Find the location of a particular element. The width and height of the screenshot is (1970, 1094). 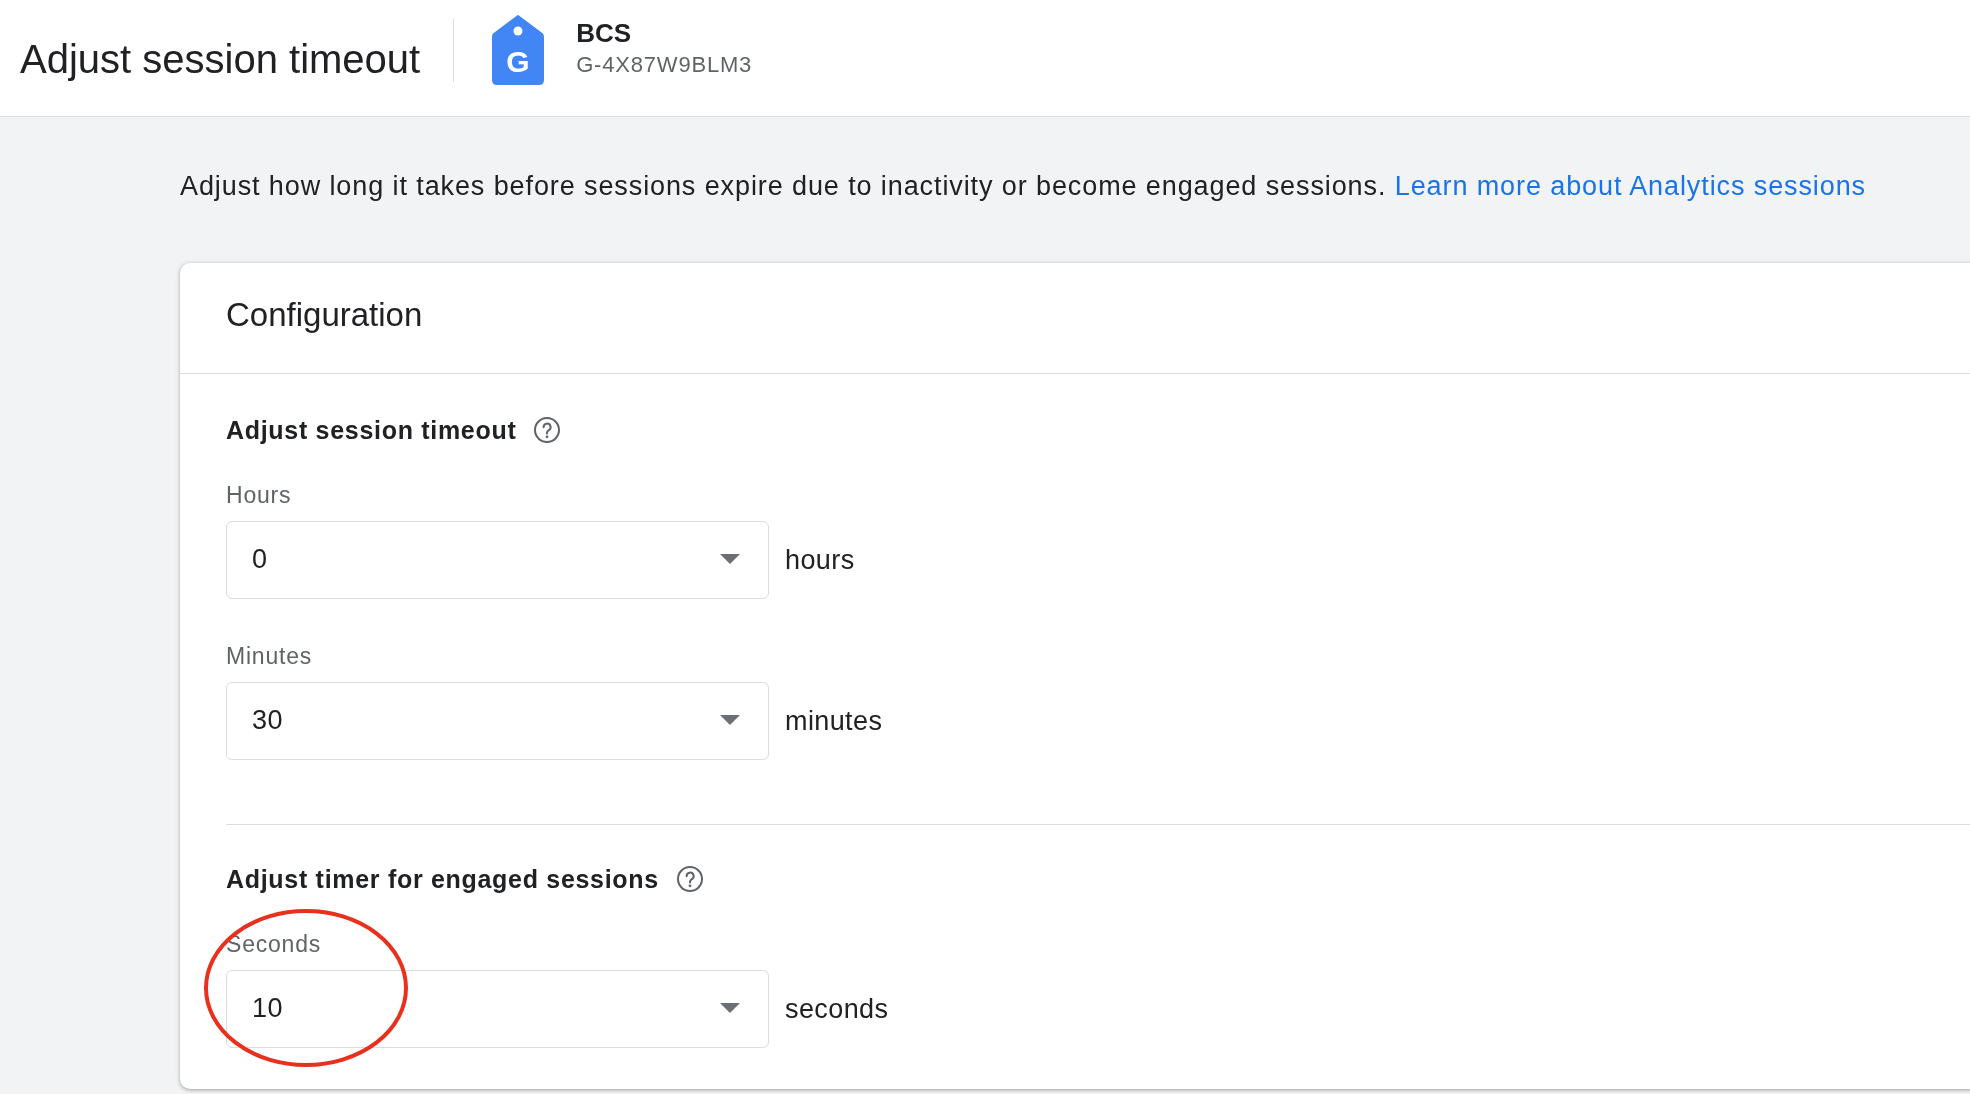

section-heading: Adjust session timeout is located at coordinates (371, 430).